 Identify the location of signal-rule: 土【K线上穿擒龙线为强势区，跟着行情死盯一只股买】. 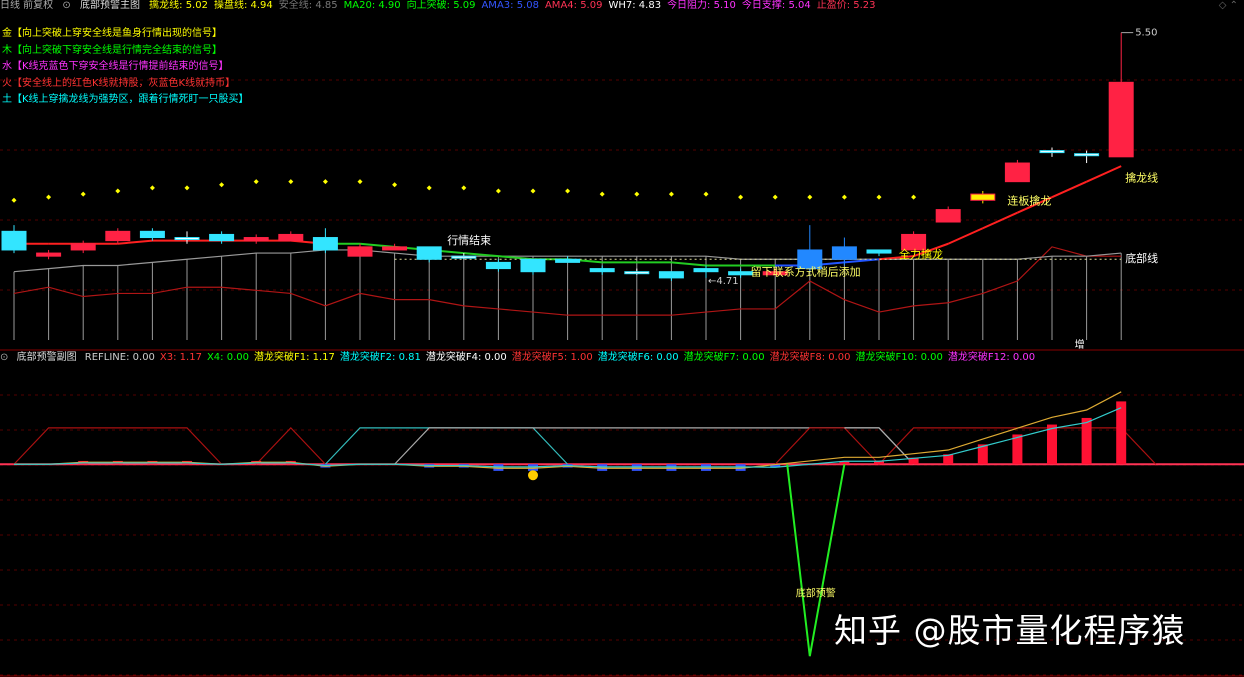
(125, 99).